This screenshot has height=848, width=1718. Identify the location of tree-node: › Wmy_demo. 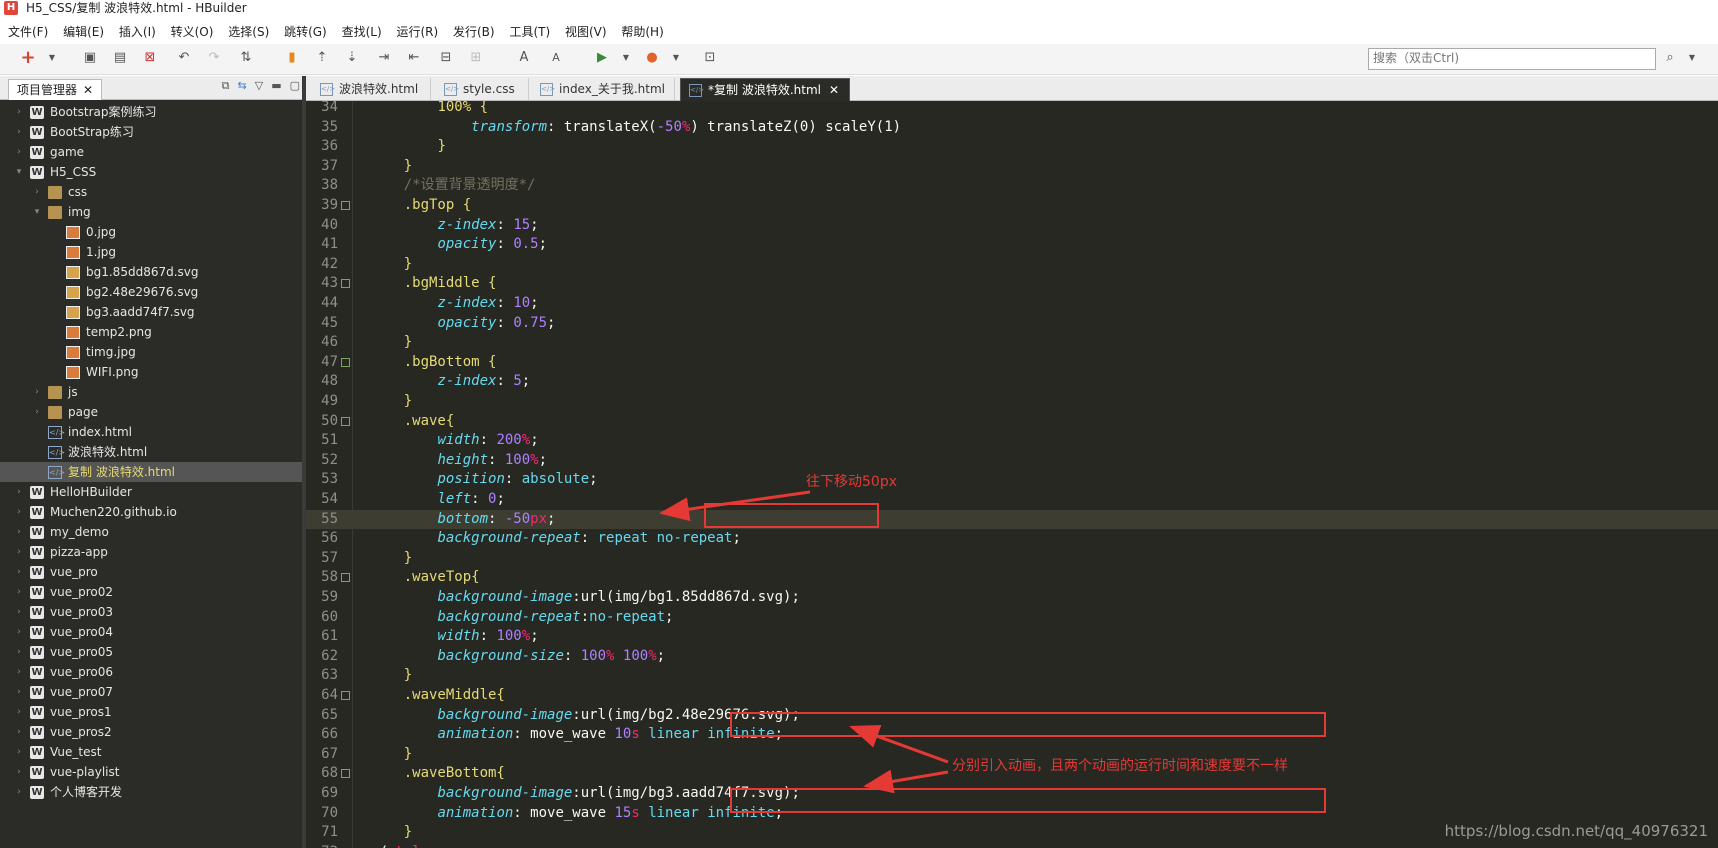
(153, 532).